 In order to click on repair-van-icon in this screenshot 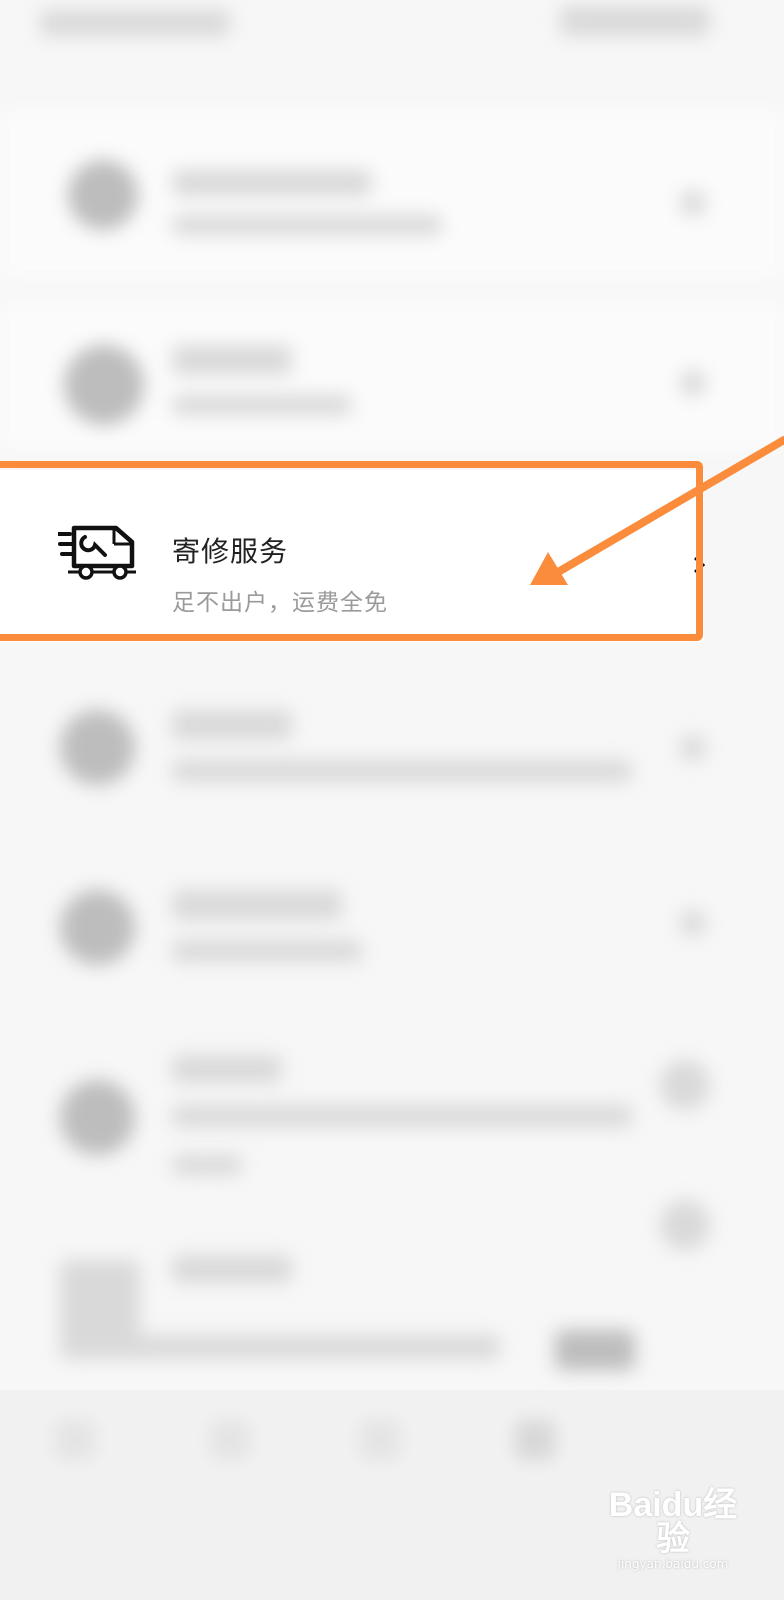, I will do `click(97, 552)`.